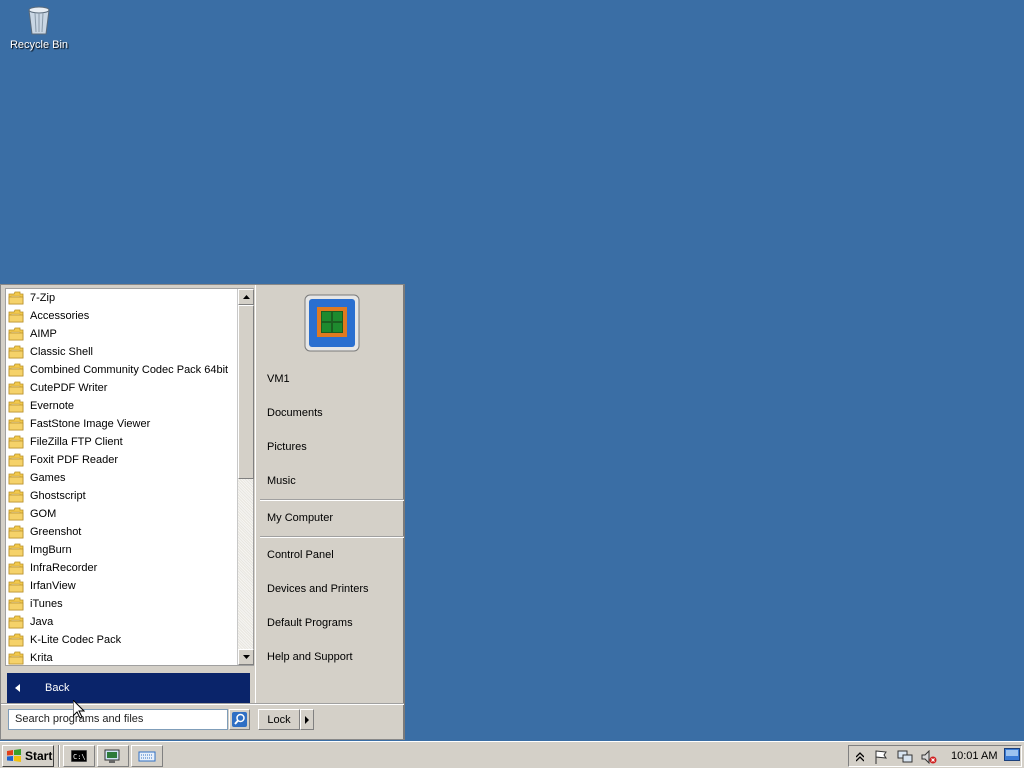  What do you see at coordinates (122, 657) in the screenshot?
I see `program-folder-item: Krita` at bounding box center [122, 657].